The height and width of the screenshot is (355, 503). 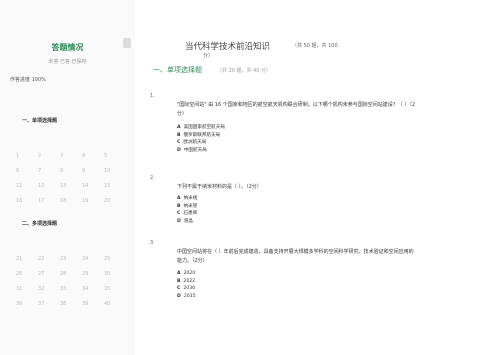 What do you see at coordinates (23, 201) in the screenshot?
I see `question-number-link: 16` at bounding box center [23, 201].